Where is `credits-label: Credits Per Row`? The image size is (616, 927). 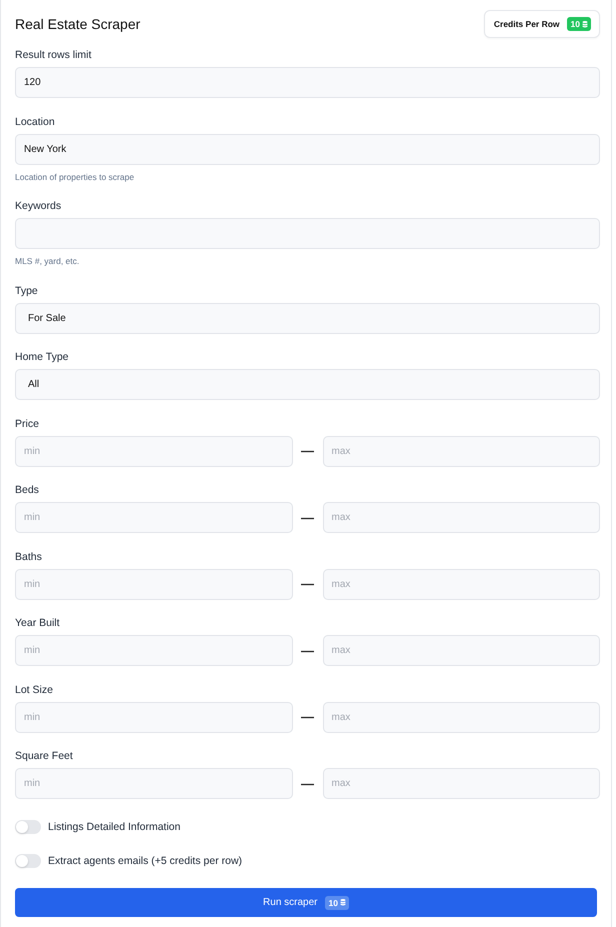 credits-label: Credits Per Row is located at coordinates (527, 24).